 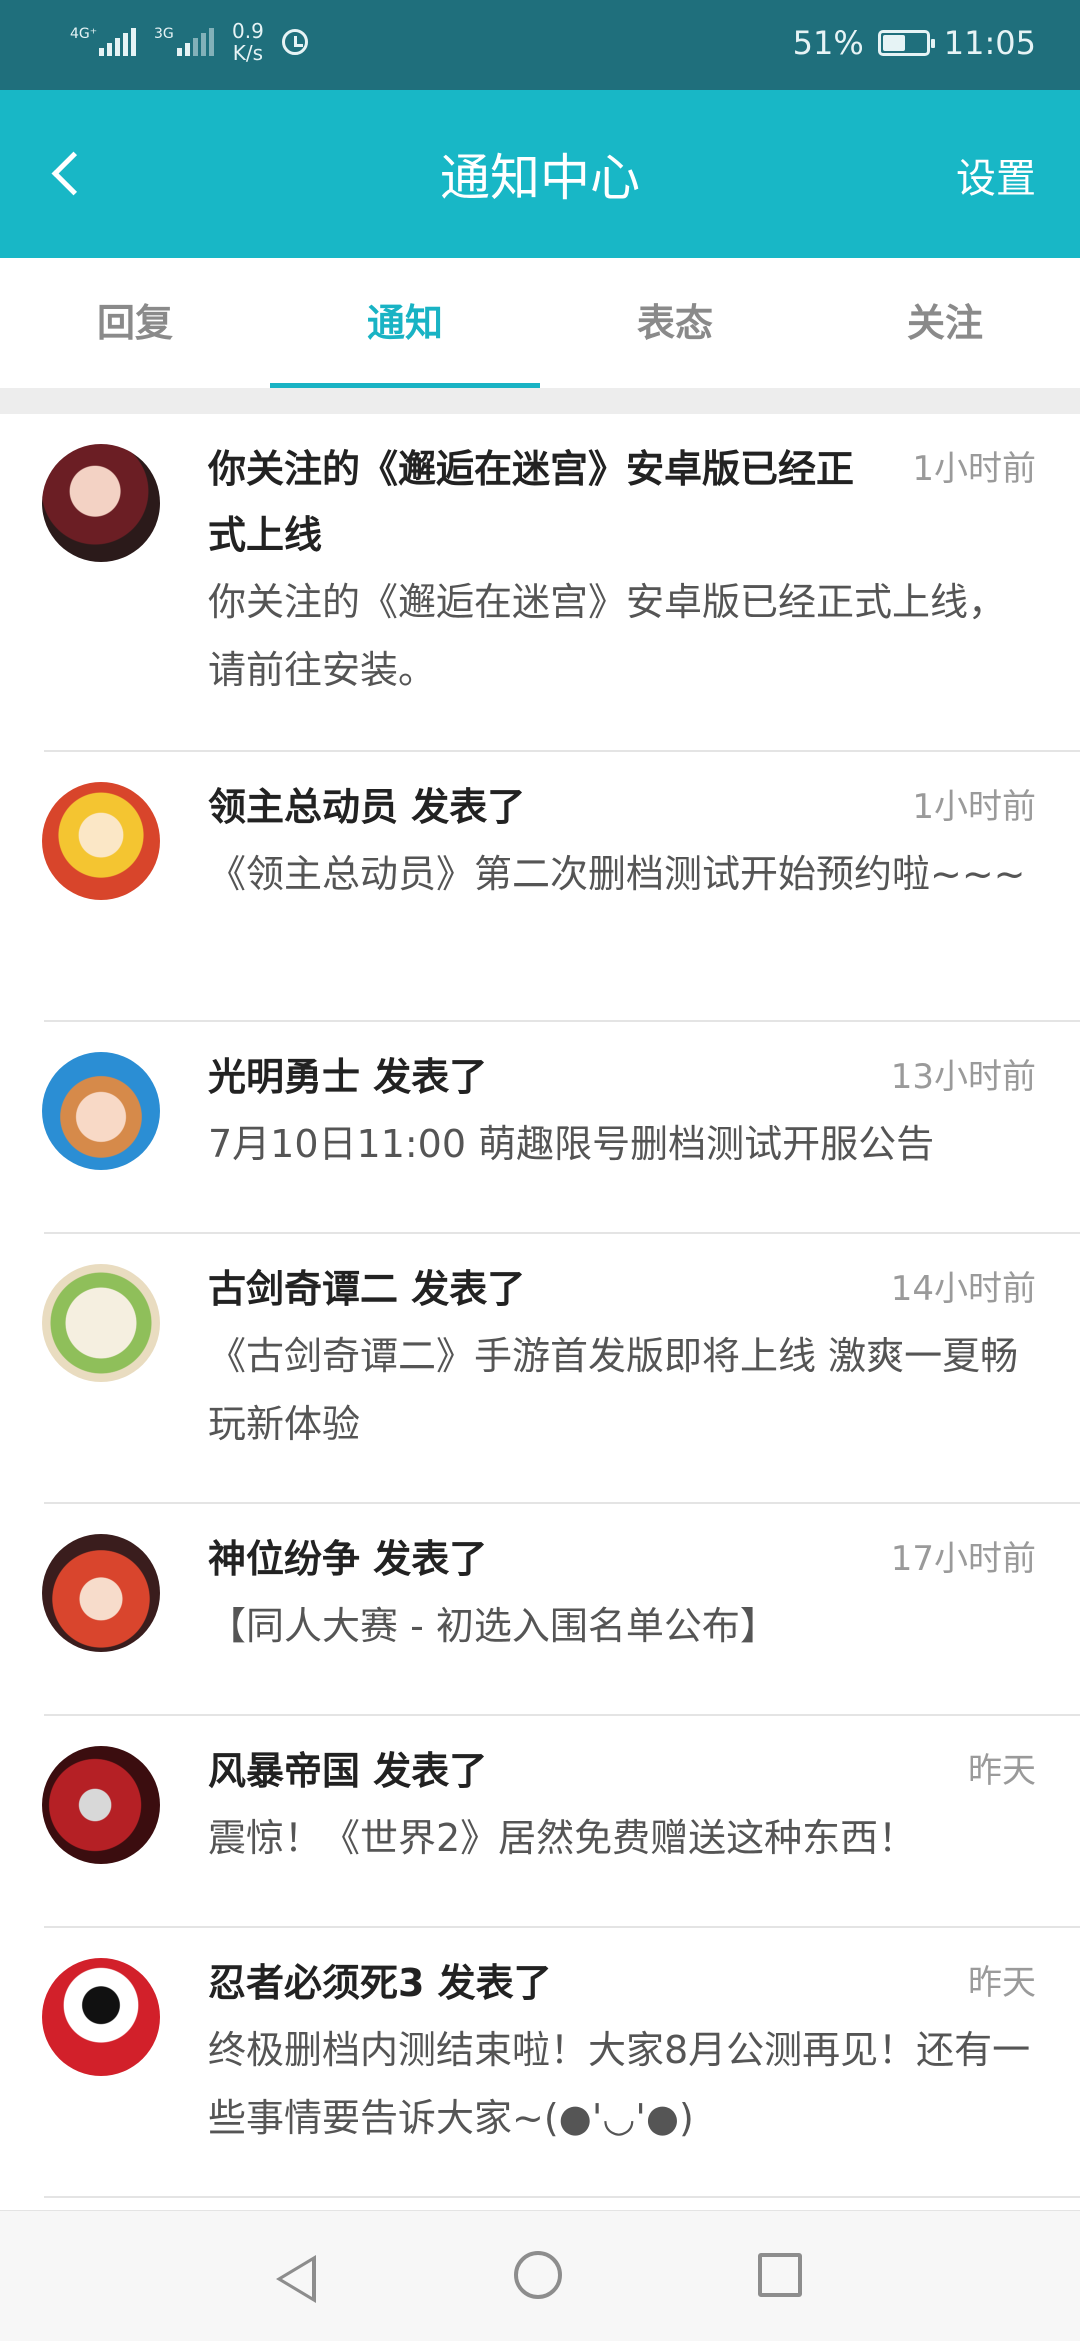 I want to click on notification-time: 14小时前, so click(x=963, y=1289).